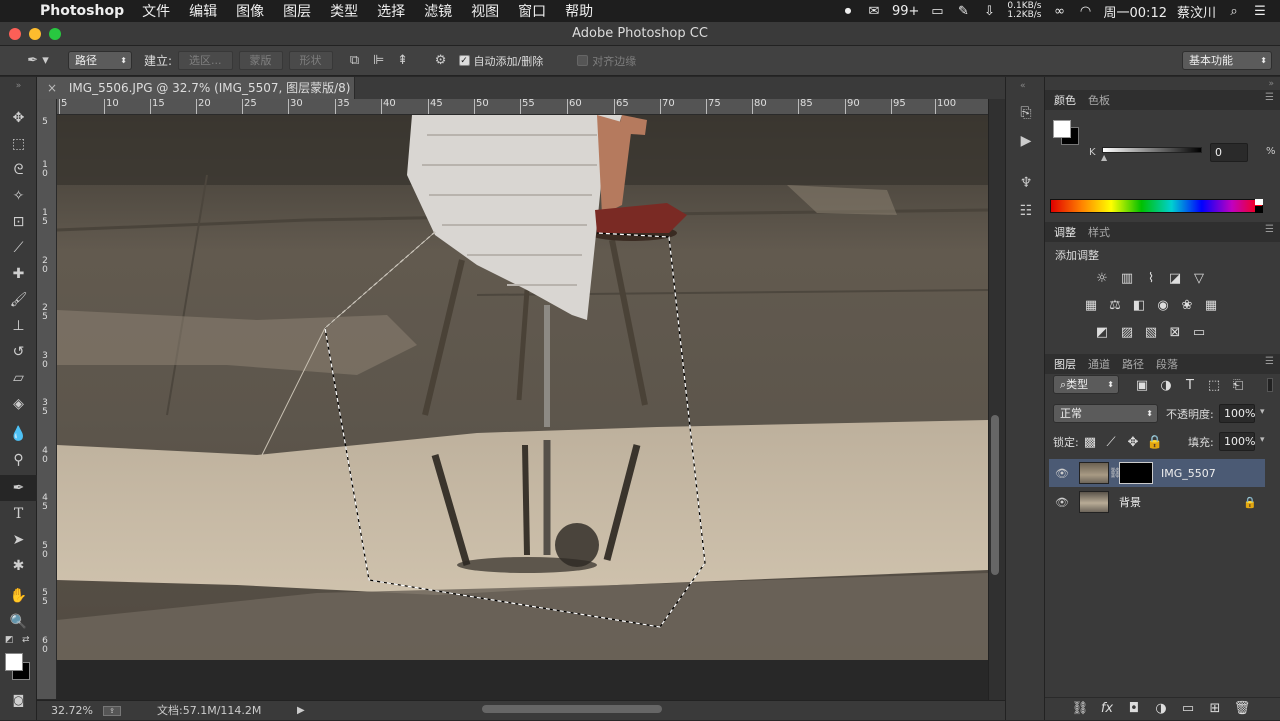 Image resolution: width=1280 pixels, height=721 pixels. I want to click on path-operations-icon: ⧉, so click(355, 61).